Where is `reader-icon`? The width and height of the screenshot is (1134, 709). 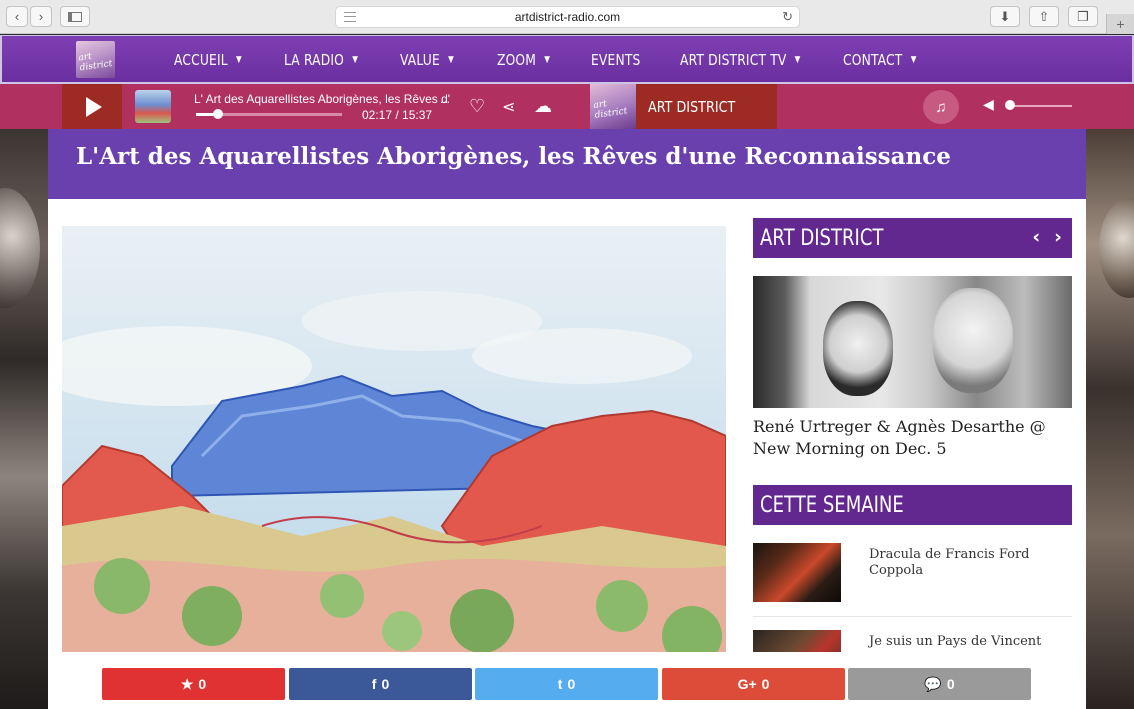 reader-icon is located at coordinates (350, 17).